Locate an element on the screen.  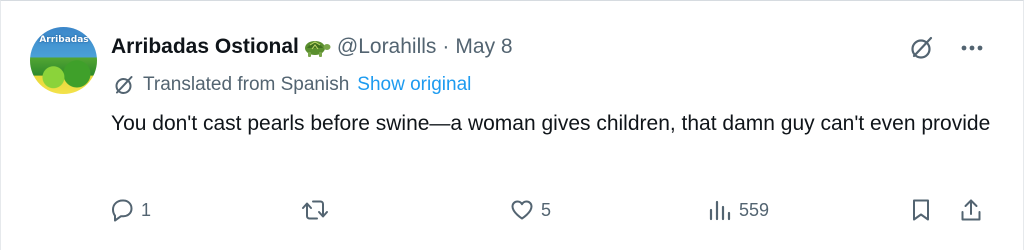
translate-icon is located at coordinates (124, 85).